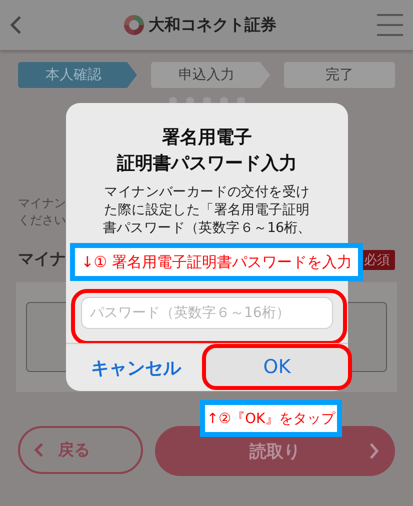 This screenshot has height=506, width=413. Describe the element at coordinates (42, 203) in the screenshot. I see `instruction-text: マイナン` at that location.